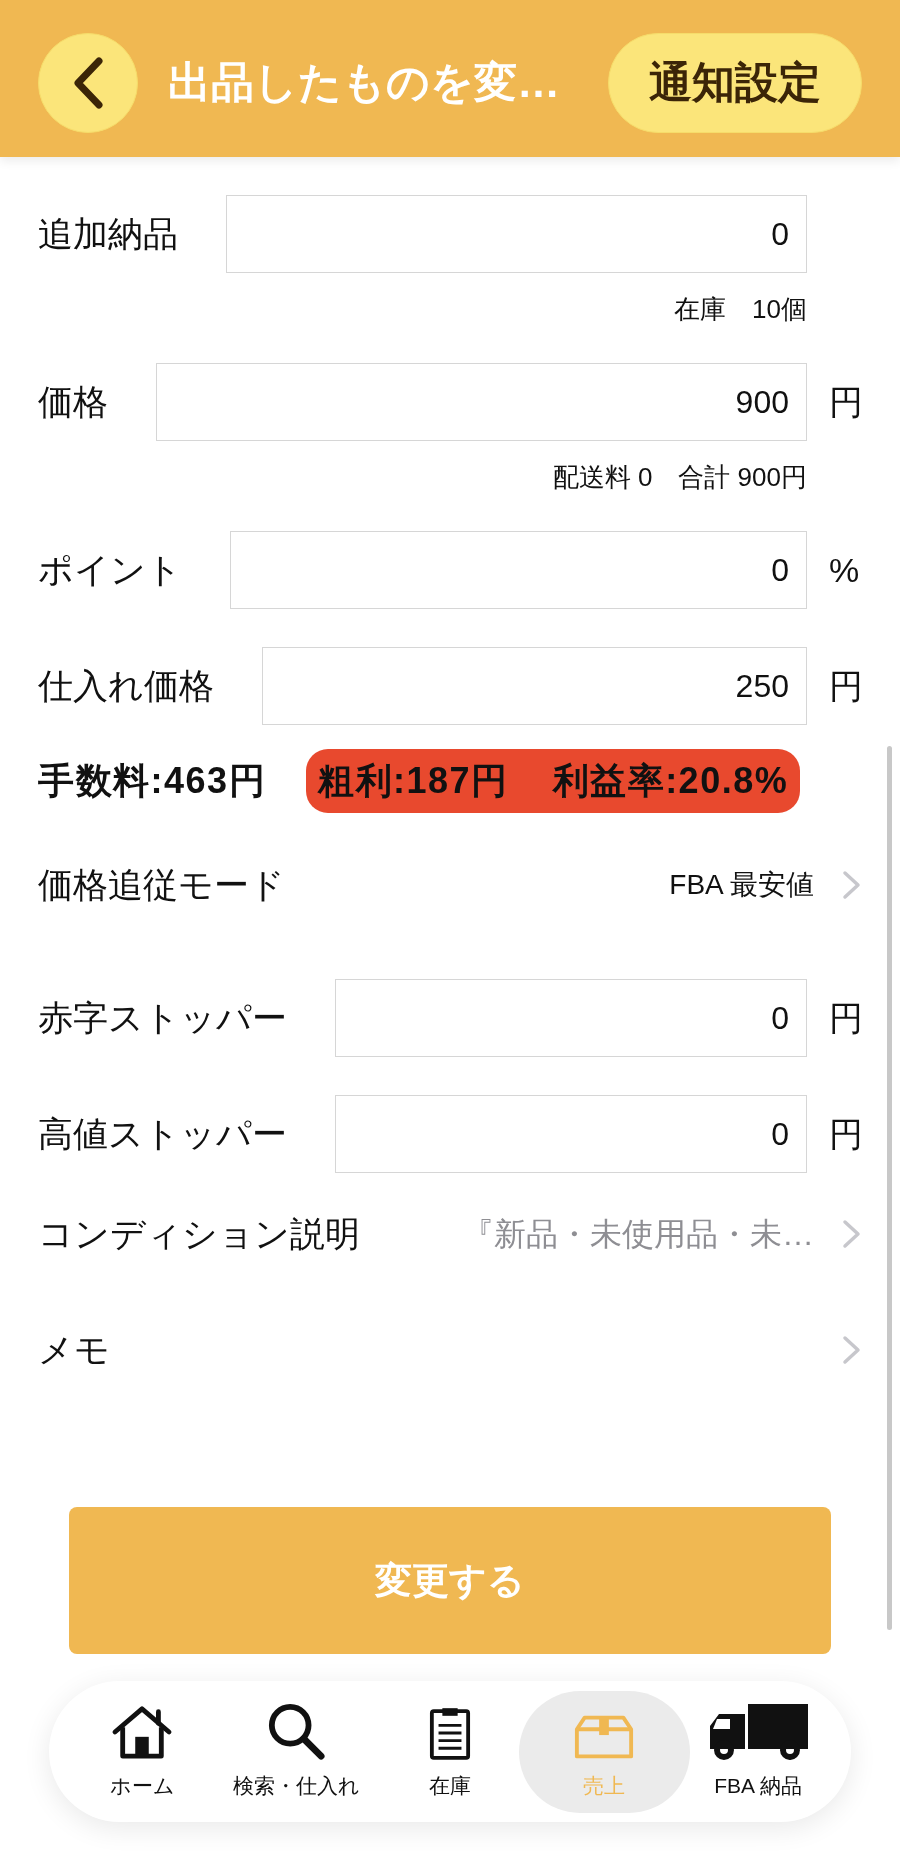 Image resolution: width=900 pixels, height=1871 pixels. Describe the element at coordinates (679, 477) in the screenshot. I see `note-text: 配送料 0 合計 900円` at that location.